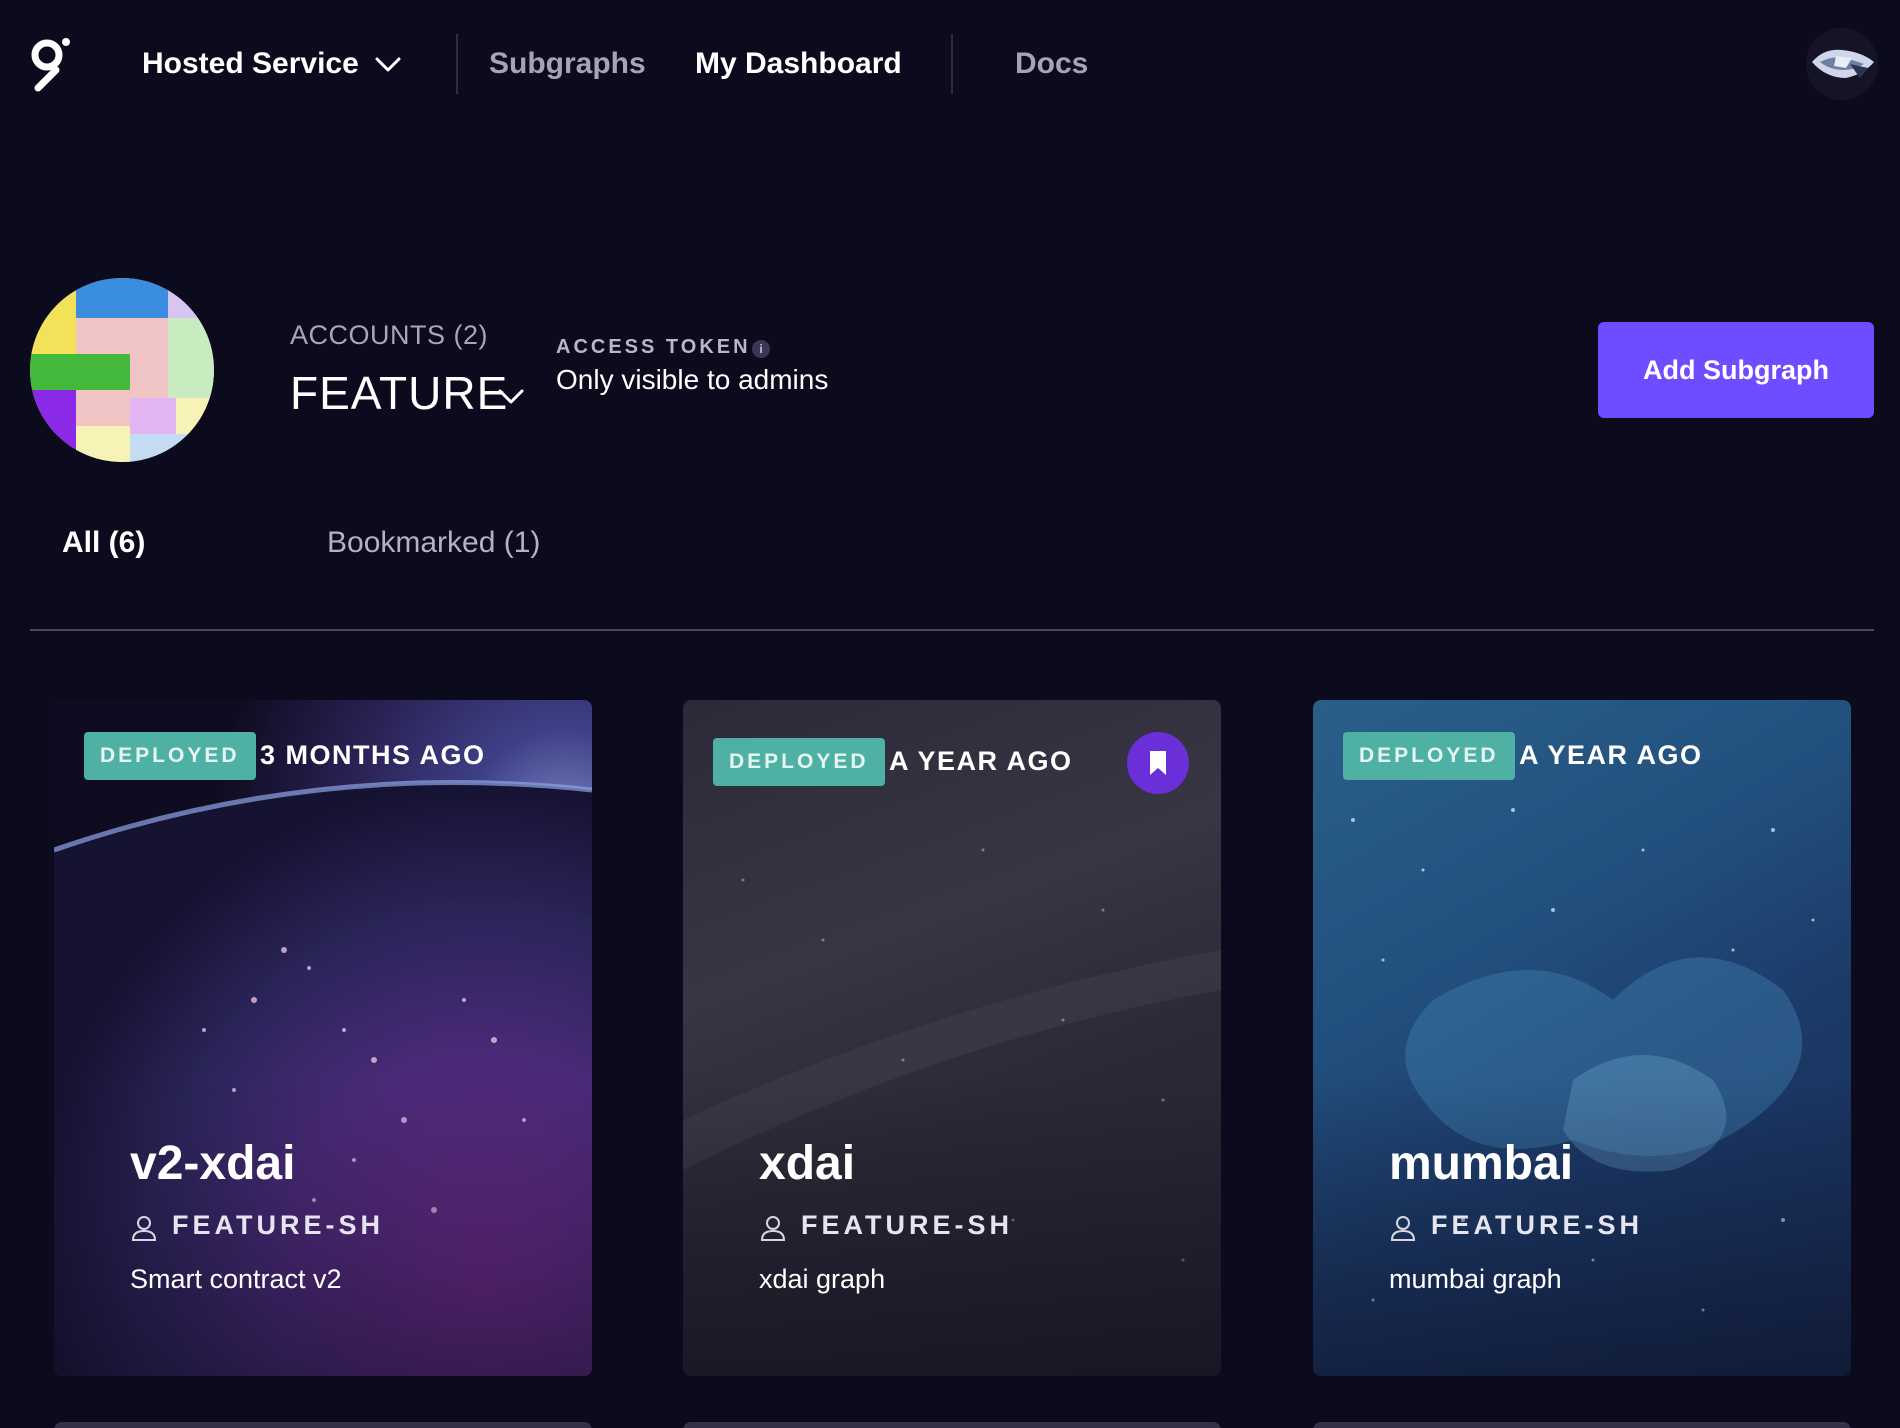  Describe the element at coordinates (250, 64) in the screenshot. I see `hosted-service-menu: Hosted Service` at that location.